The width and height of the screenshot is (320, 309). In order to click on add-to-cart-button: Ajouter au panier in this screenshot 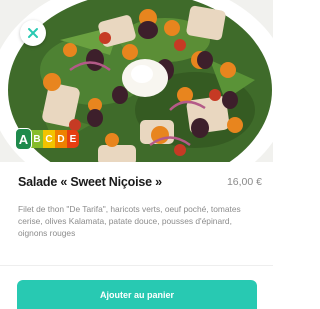, I will do `click(137, 294)`.